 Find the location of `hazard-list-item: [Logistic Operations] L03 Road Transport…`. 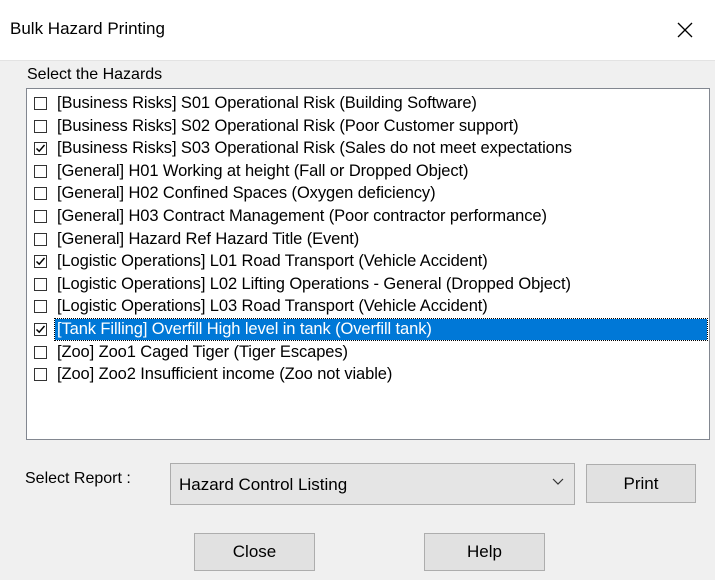

hazard-list-item: [Logistic Operations] L03 Road Transport… is located at coordinates (368, 306).